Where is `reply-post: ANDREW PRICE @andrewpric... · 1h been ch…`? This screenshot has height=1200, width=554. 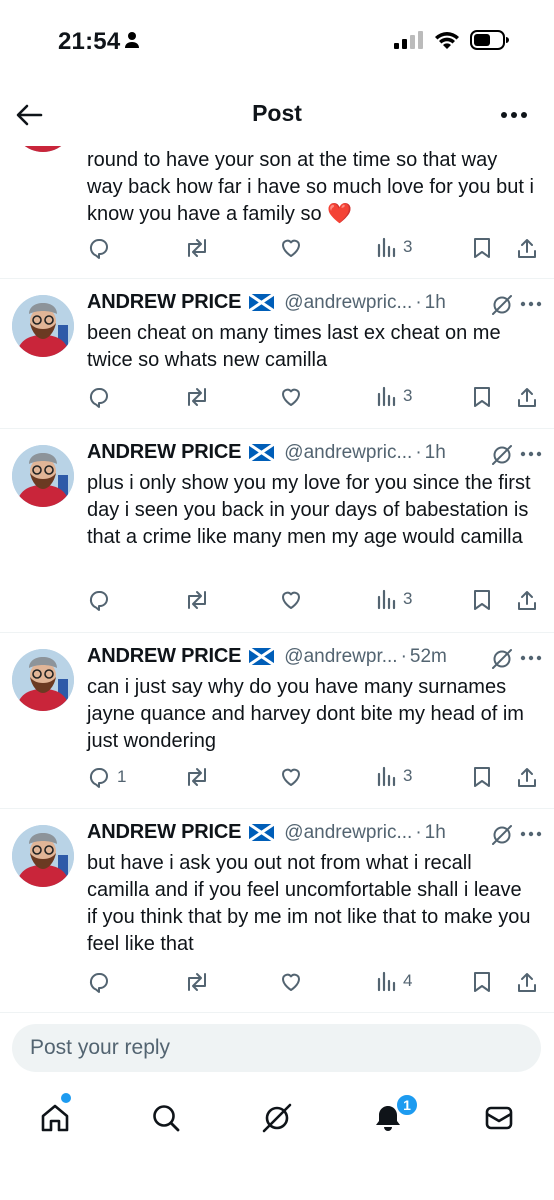 reply-post: ANDREW PRICE @andrewpric... · 1h been ch… is located at coordinates (277, 354).